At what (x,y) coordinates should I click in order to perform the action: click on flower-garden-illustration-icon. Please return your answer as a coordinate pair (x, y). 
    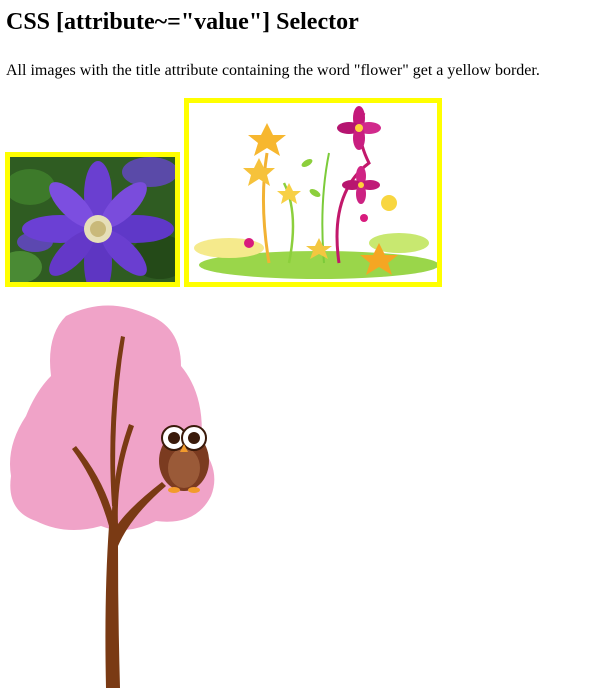
    Looking at the image, I should click on (313, 192).